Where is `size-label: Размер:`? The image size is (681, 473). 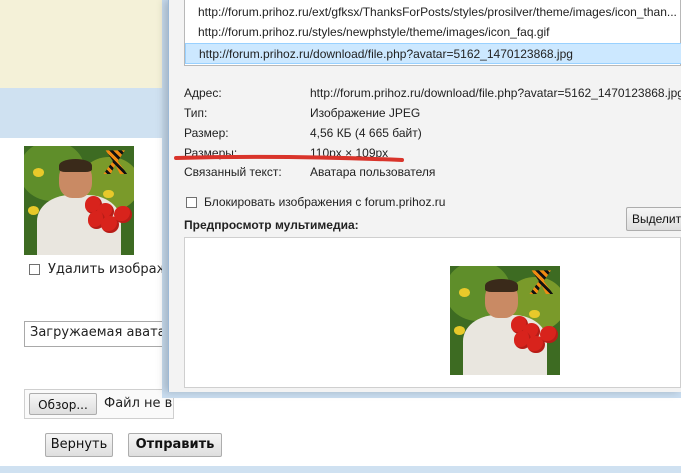 size-label: Размер: is located at coordinates (206, 133).